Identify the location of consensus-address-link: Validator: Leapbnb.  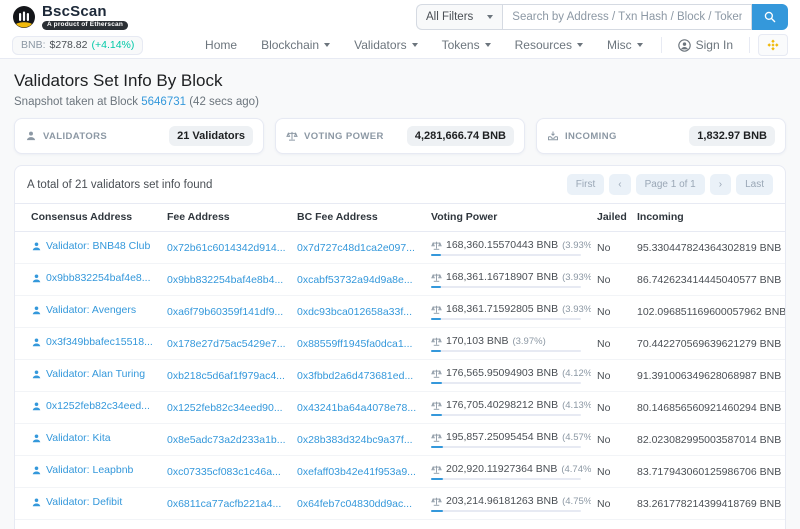
(82, 470).